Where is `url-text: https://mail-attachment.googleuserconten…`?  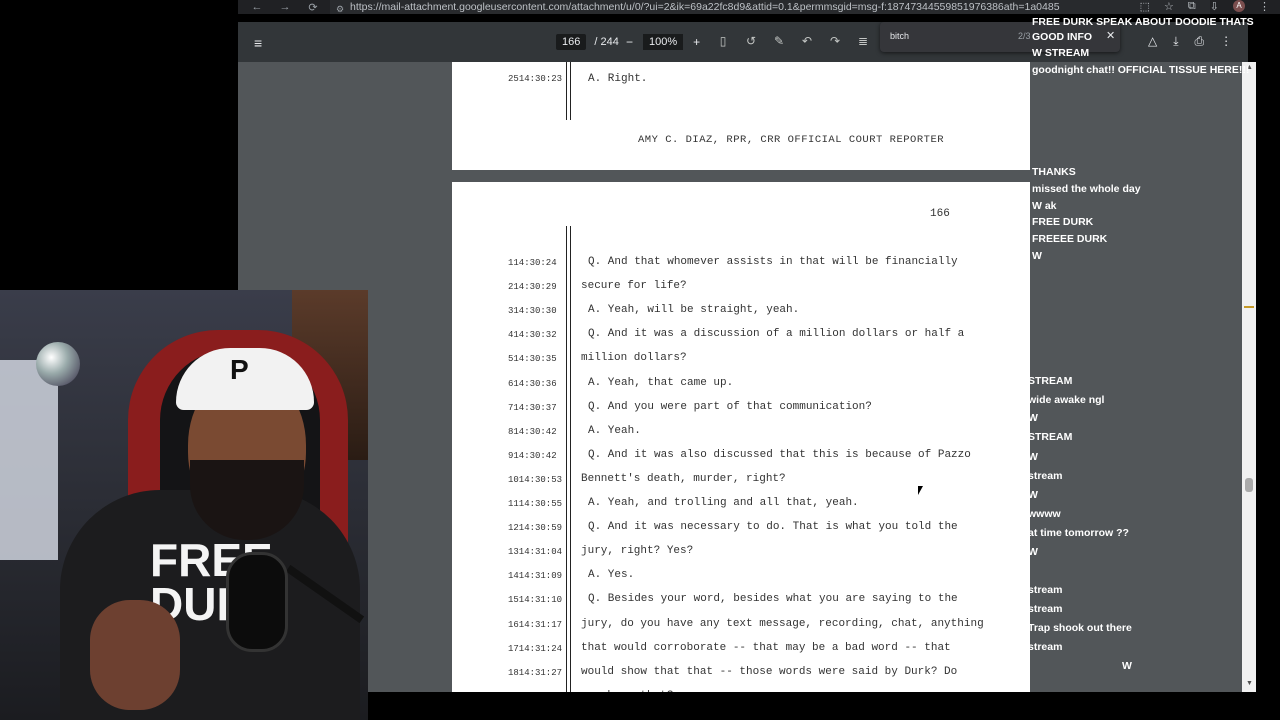 url-text: https://mail-attachment.googleuserconten… is located at coordinates (705, 7).